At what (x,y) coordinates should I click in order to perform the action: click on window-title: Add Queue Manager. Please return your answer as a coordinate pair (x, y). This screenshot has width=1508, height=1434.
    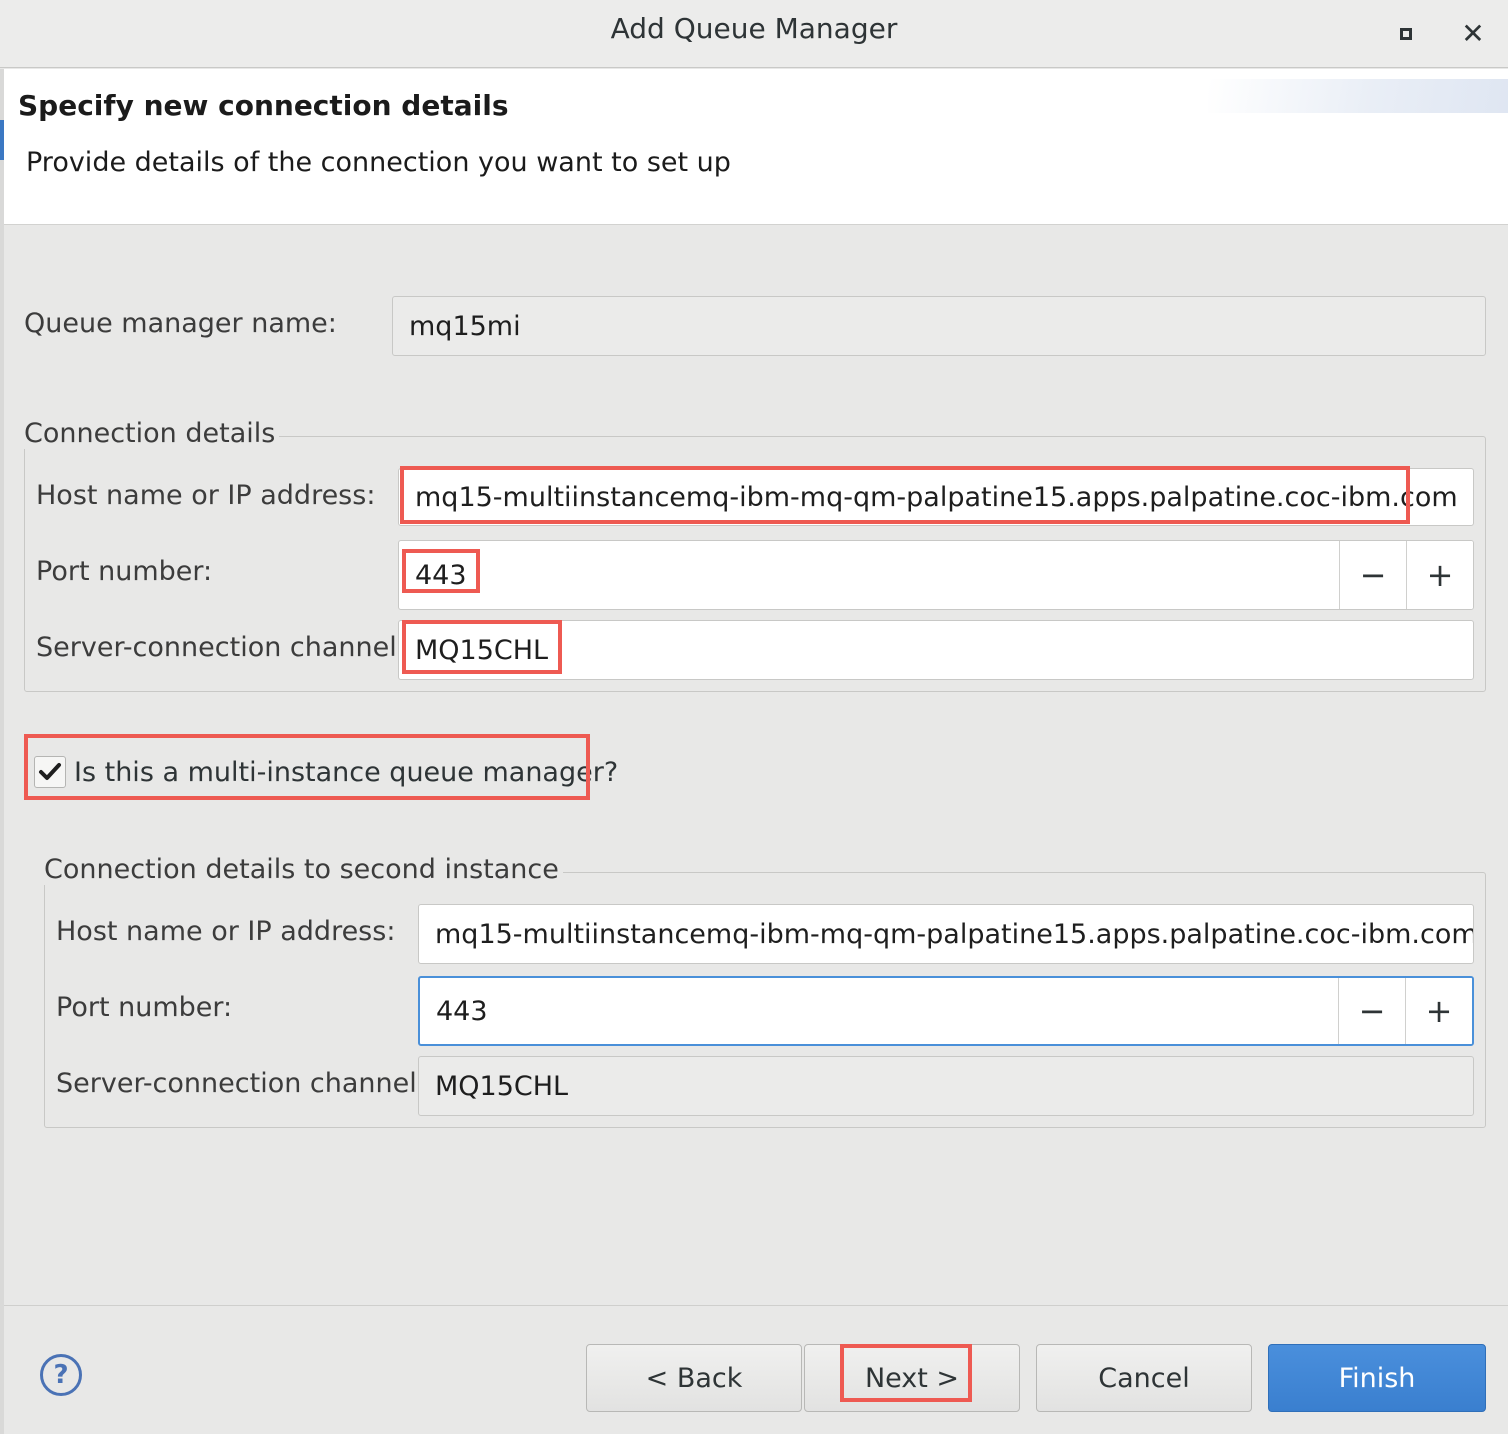
    Looking at the image, I should click on (754, 28).